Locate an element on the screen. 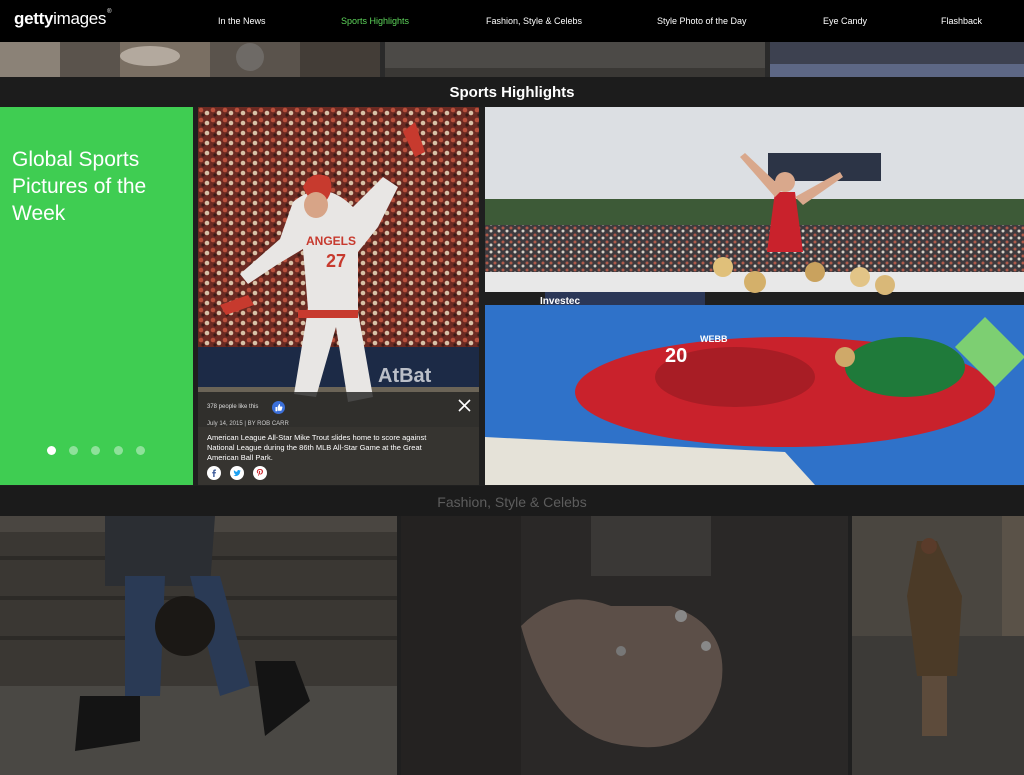  close-icon is located at coordinates (464, 405).